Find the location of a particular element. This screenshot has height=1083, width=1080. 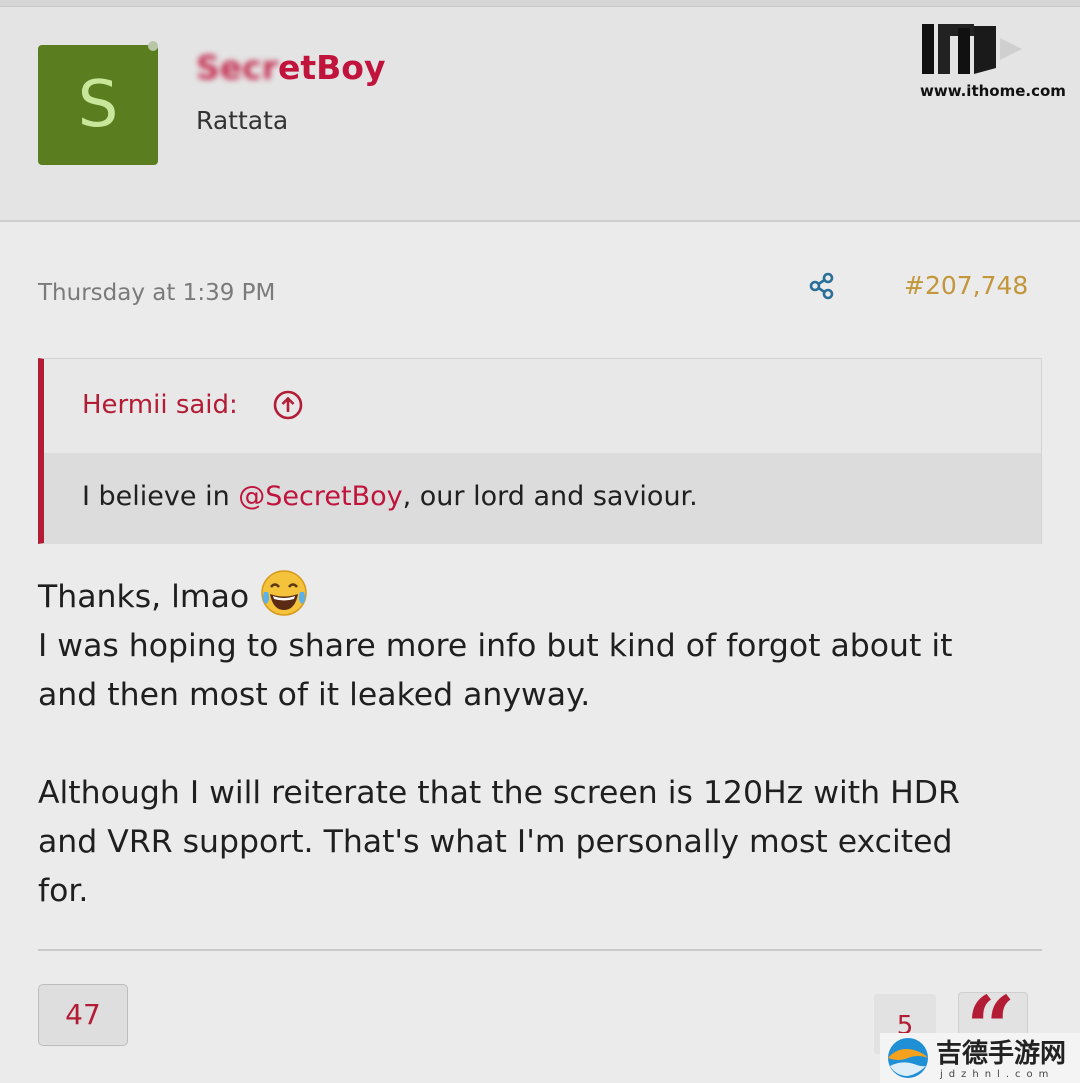

ithome-logo-icon is located at coordinates (972, 49).